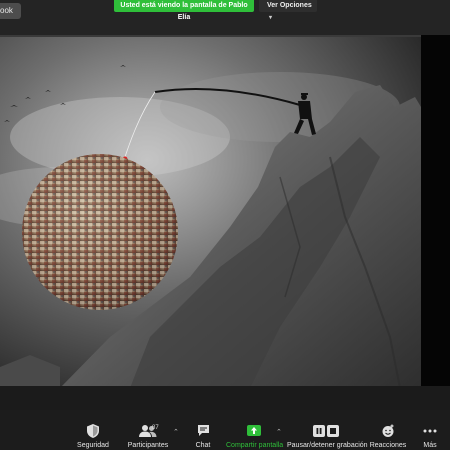  Describe the element at coordinates (288, 10) in the screenshot. I see `view-options-button: Ver Opciones ▾` at that location.